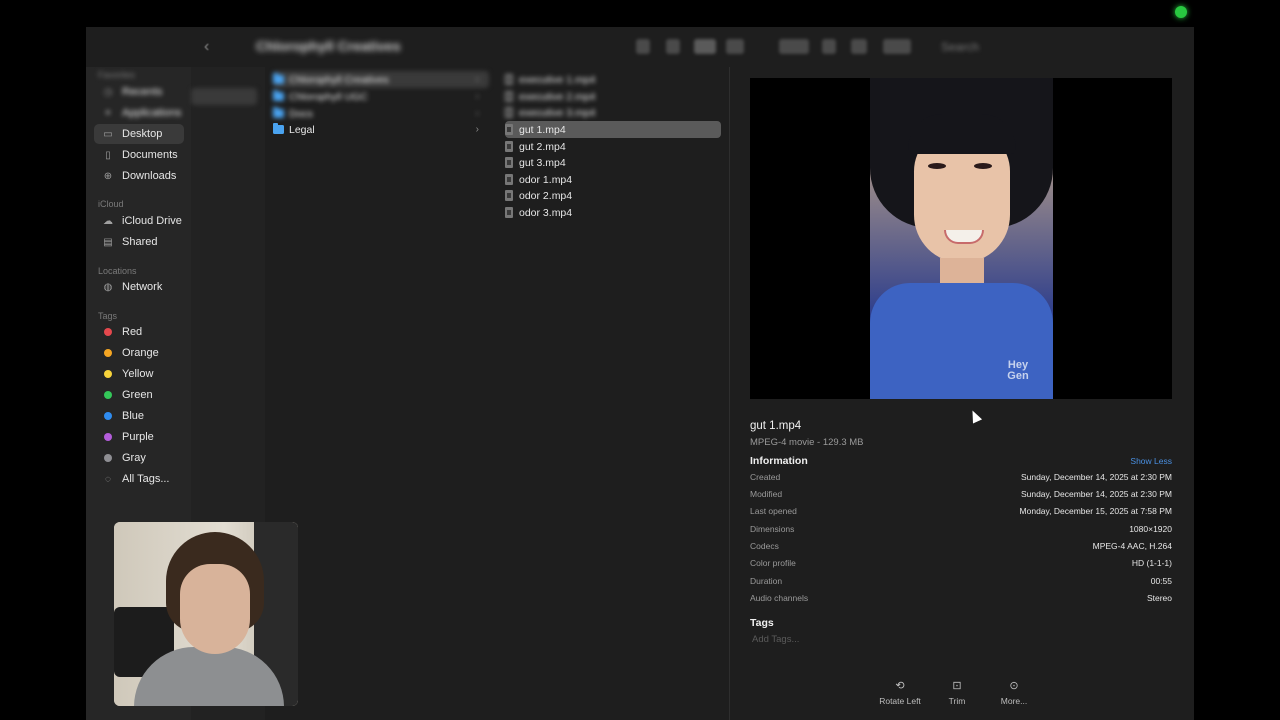 The height and width of the screenshot is (720, 1280). I want to click on folder-title: Chlorophyll Creatives, so click(328, 46).